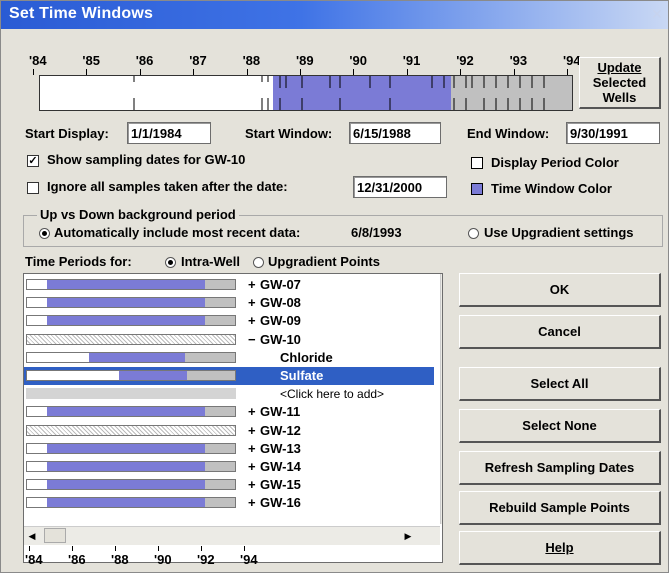 This screenshot has height=573, width=669. Describe the element at coordinates (33, 72) in the screenshot. I see `timeline-year-tick` at that location.